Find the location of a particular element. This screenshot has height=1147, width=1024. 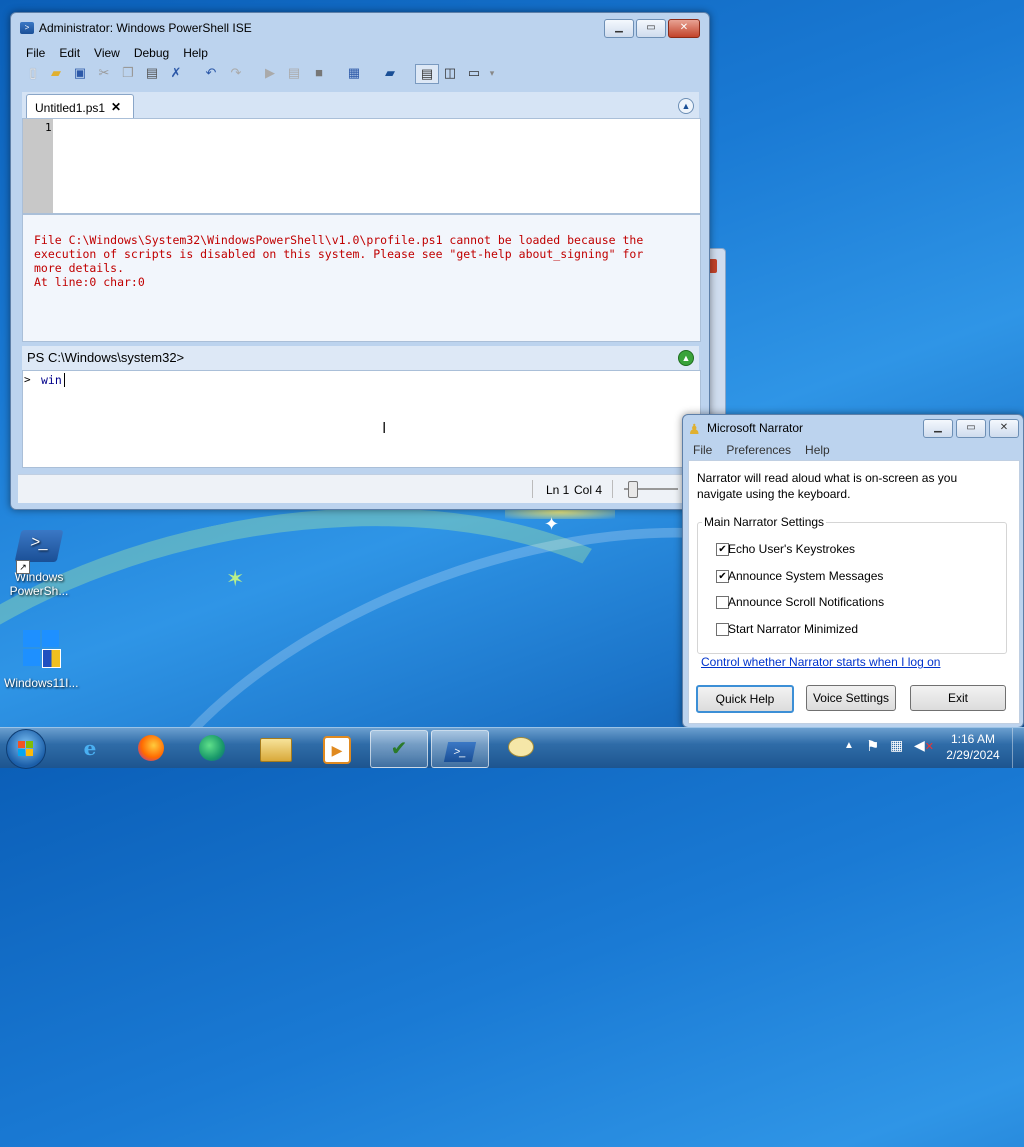

script-editor: 1 is located at coordinates (361, 166).